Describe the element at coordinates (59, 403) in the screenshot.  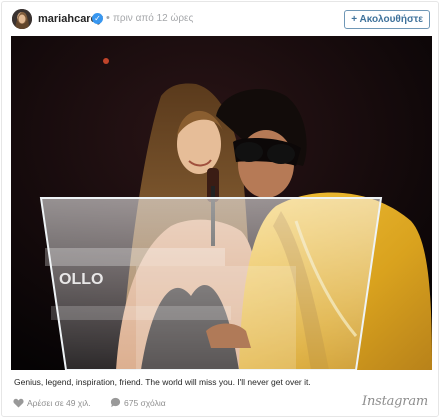
I see `likes-count: Αρέσει σε 49 χιλ.` at that location.